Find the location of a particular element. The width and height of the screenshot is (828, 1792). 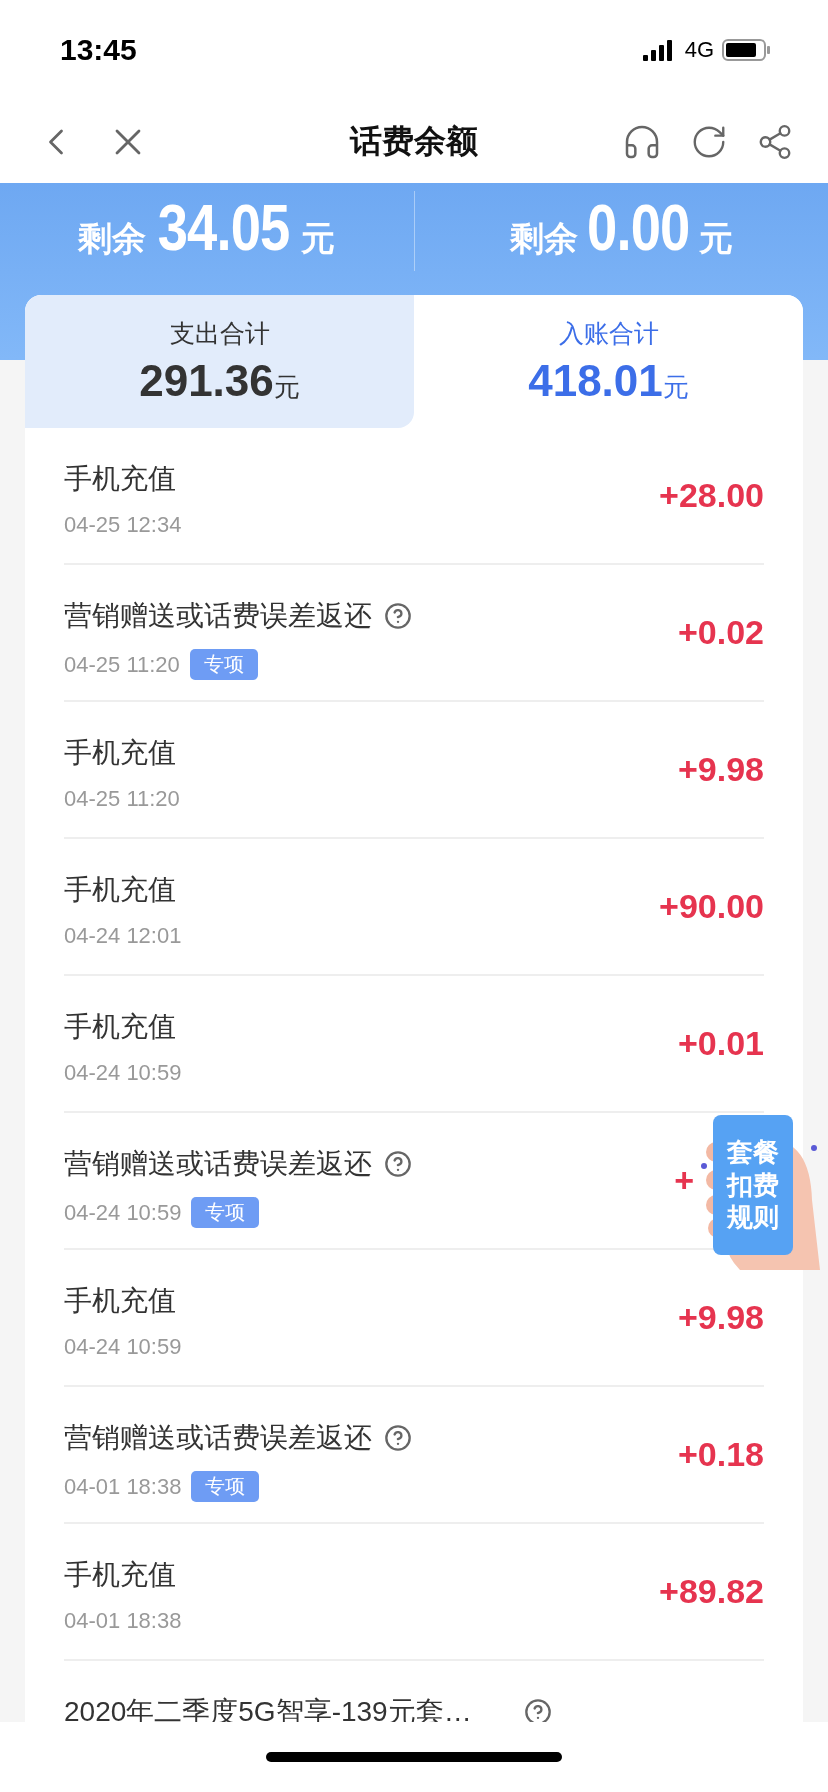

transaction-amount: +0.01 is located at coordinates (720, 1043).